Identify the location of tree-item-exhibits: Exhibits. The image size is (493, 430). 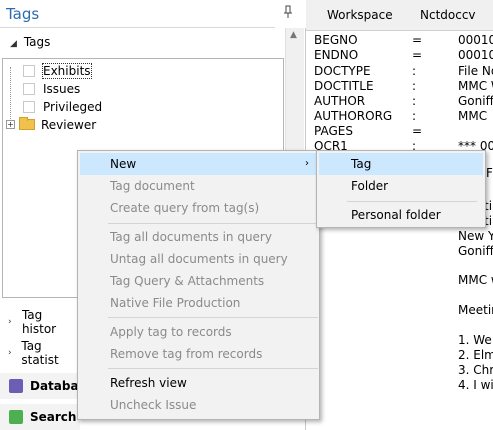
(57, 70).